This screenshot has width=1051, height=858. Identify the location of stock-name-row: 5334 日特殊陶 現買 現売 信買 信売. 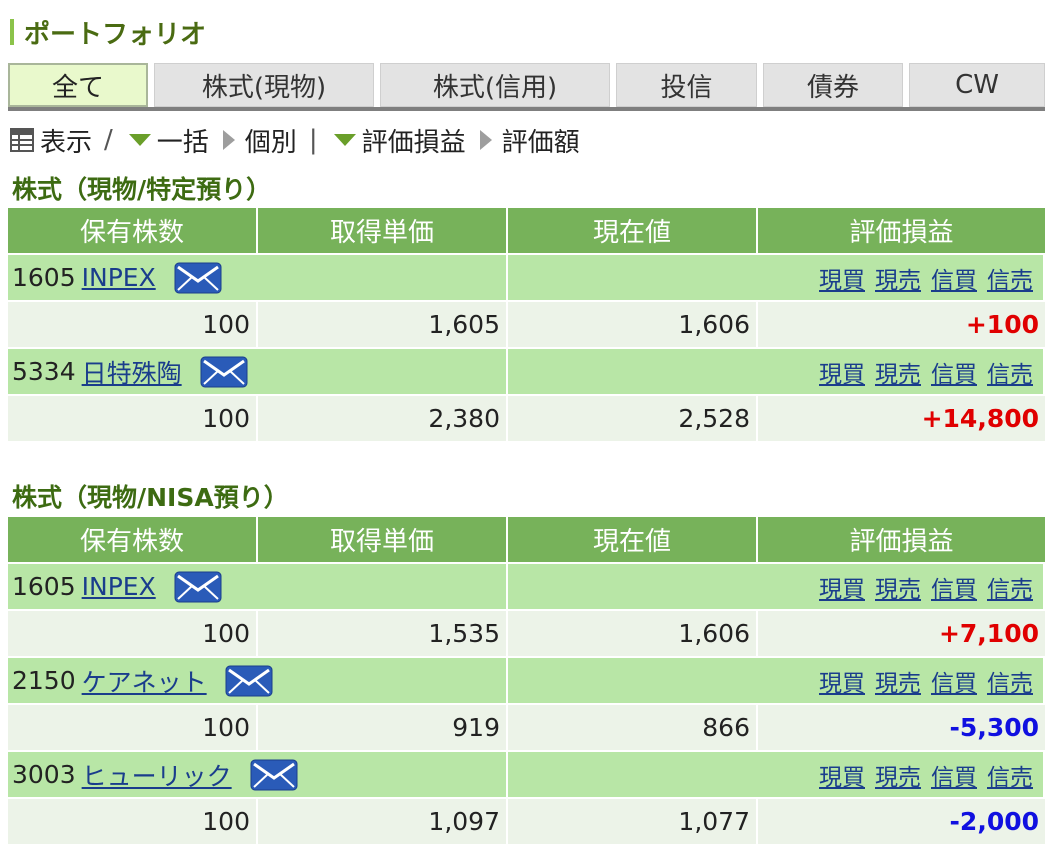
(526, 372).